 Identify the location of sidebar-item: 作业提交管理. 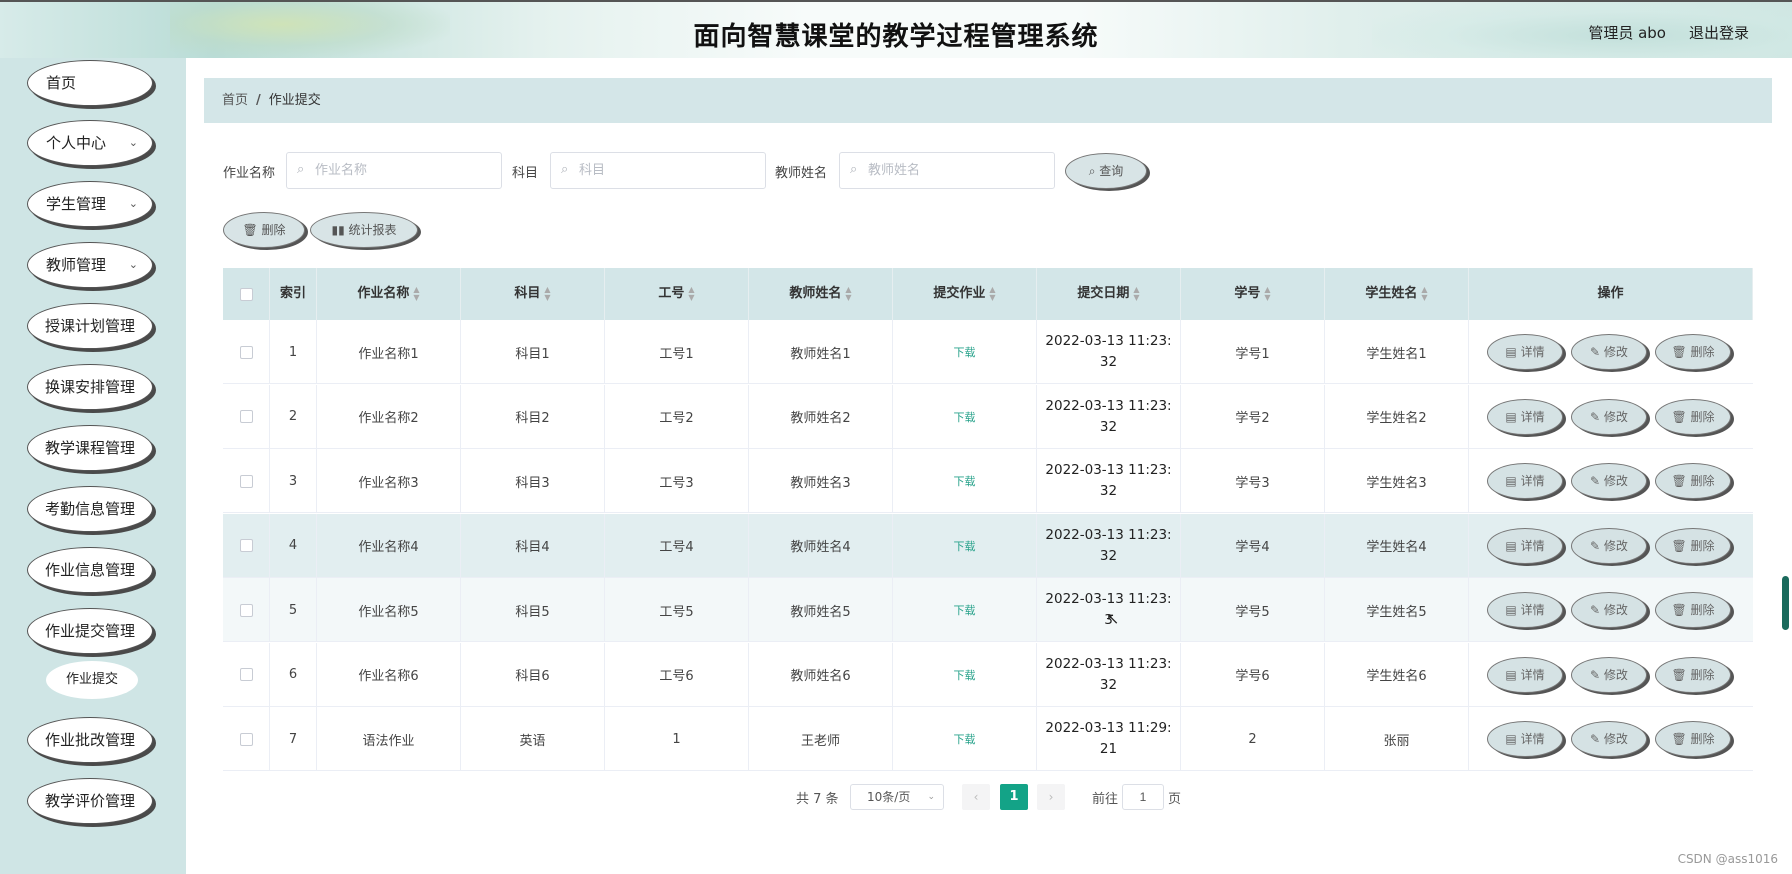
(90, 631).